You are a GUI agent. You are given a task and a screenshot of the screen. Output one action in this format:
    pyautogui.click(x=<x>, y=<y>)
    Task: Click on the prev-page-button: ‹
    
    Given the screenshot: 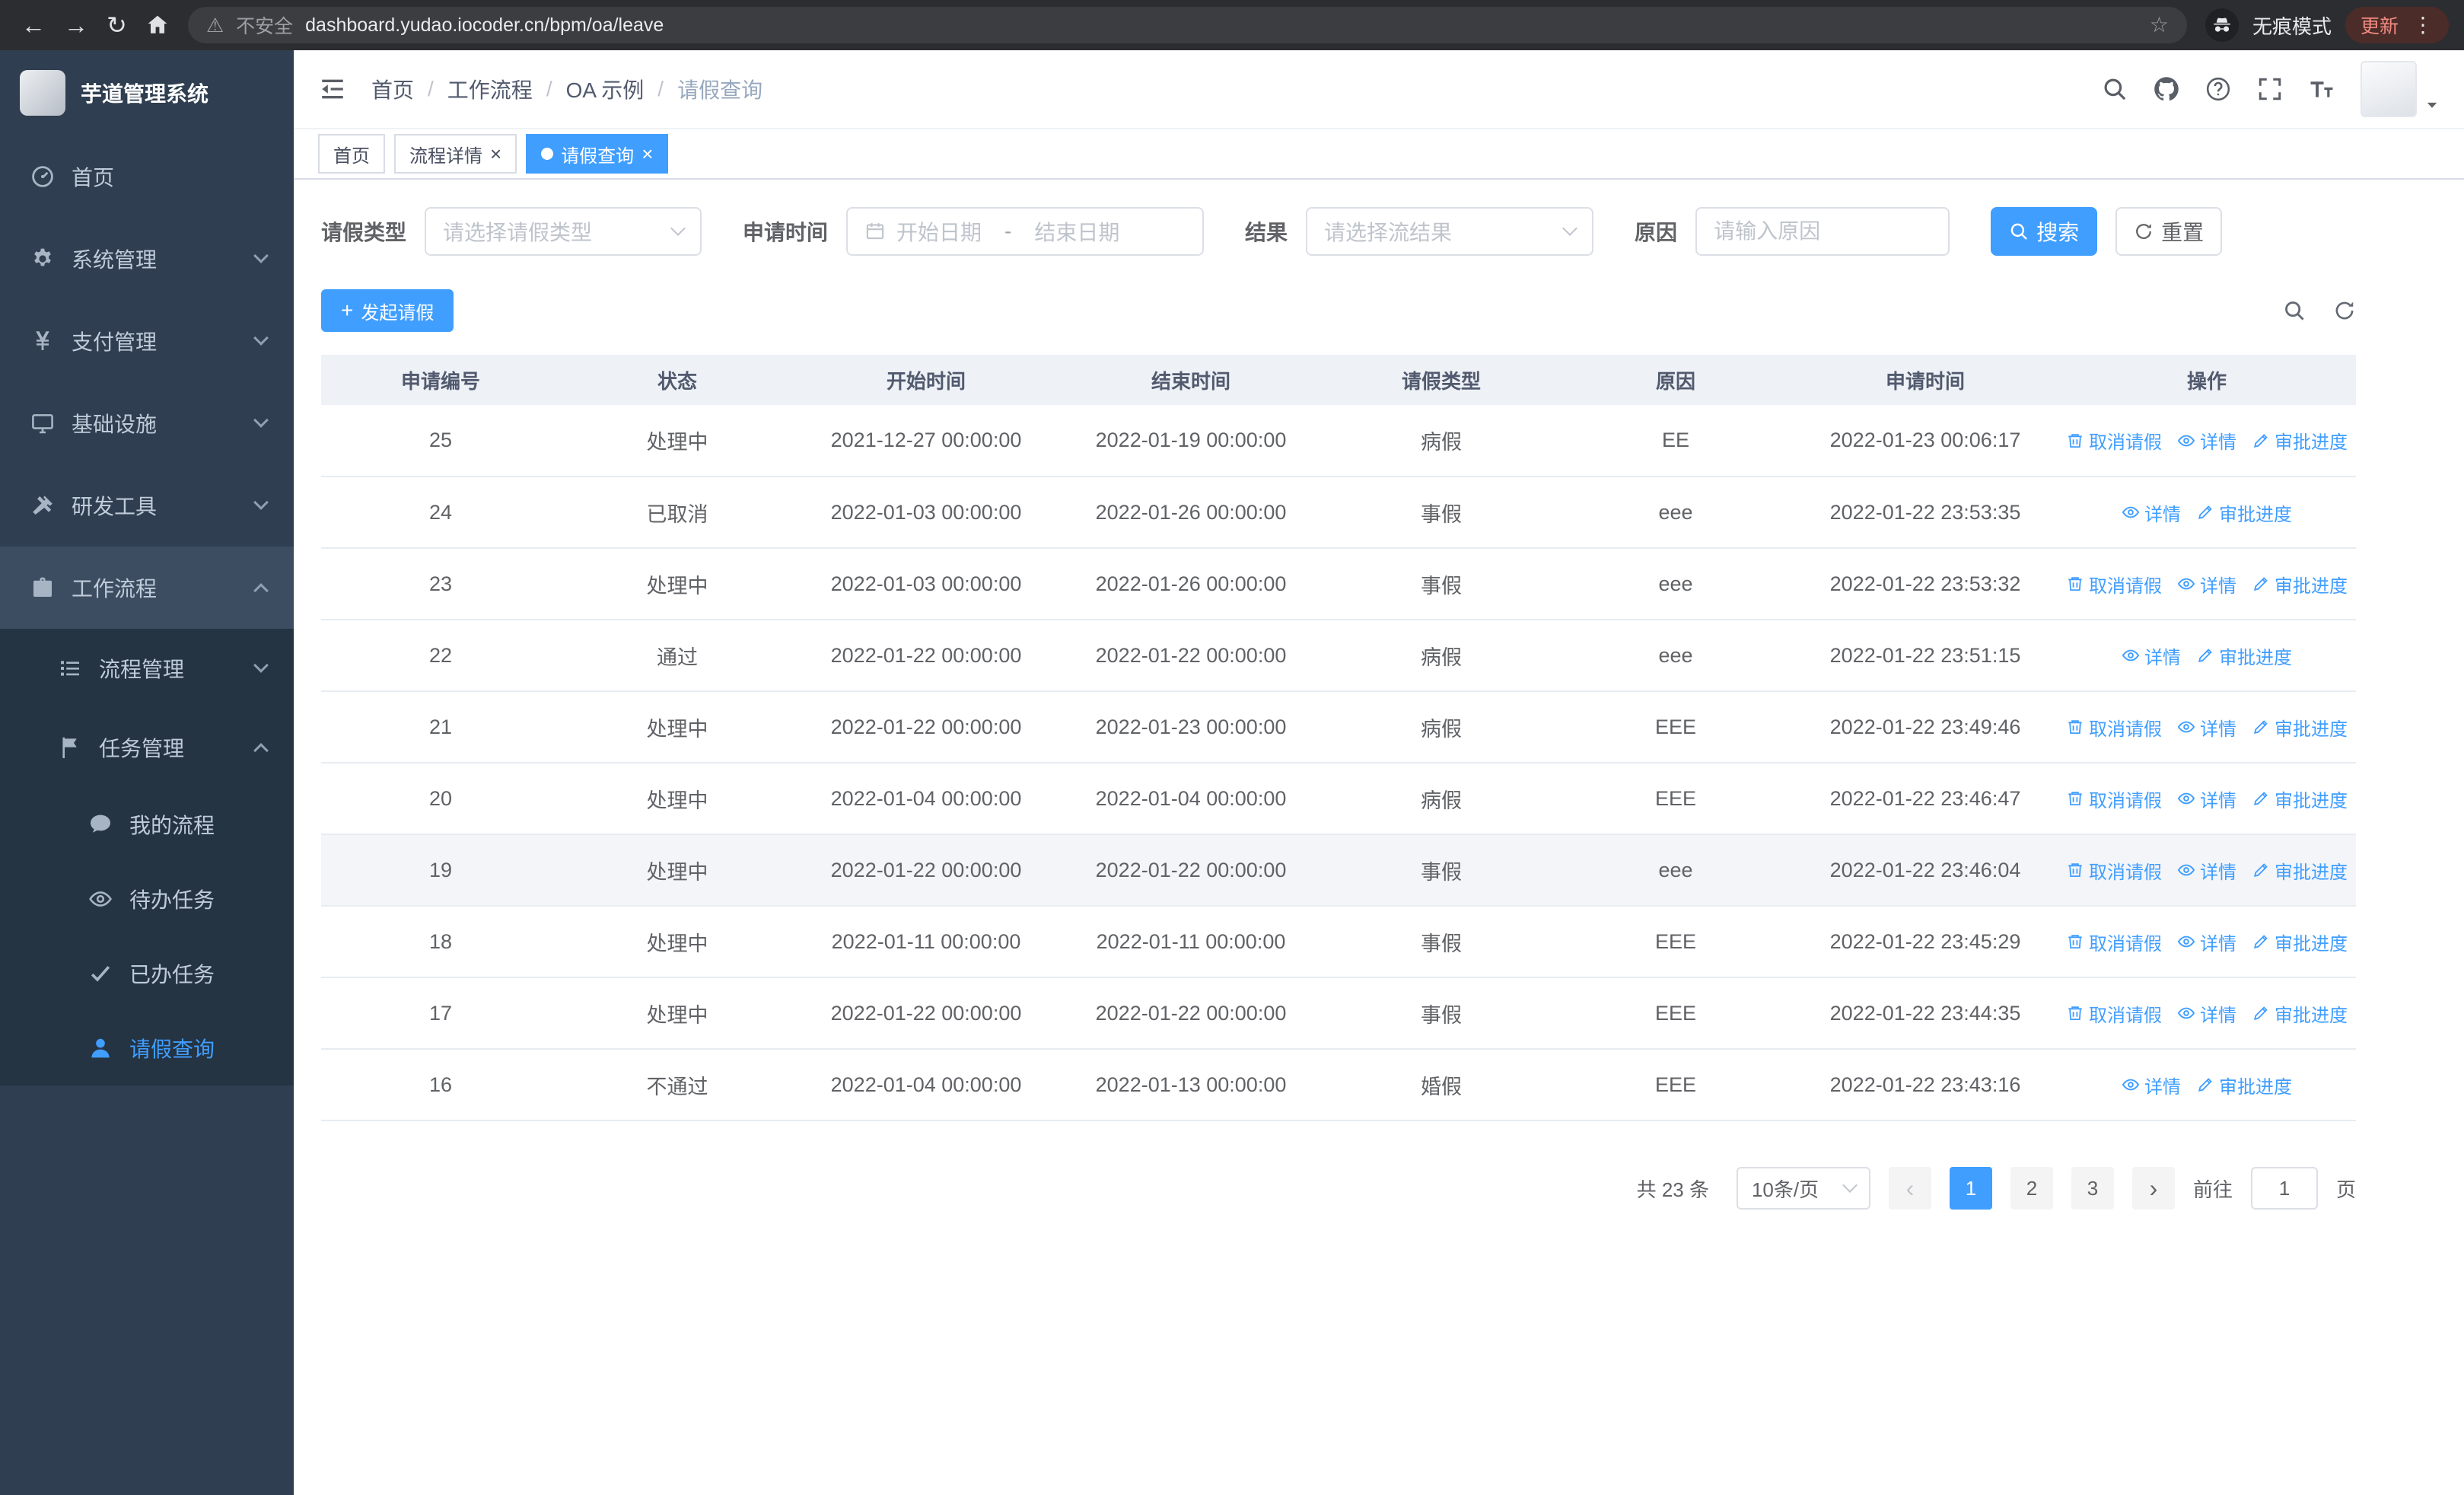 What is the action you would take?
    pyautogui.click(x=1909, y=1188)
    